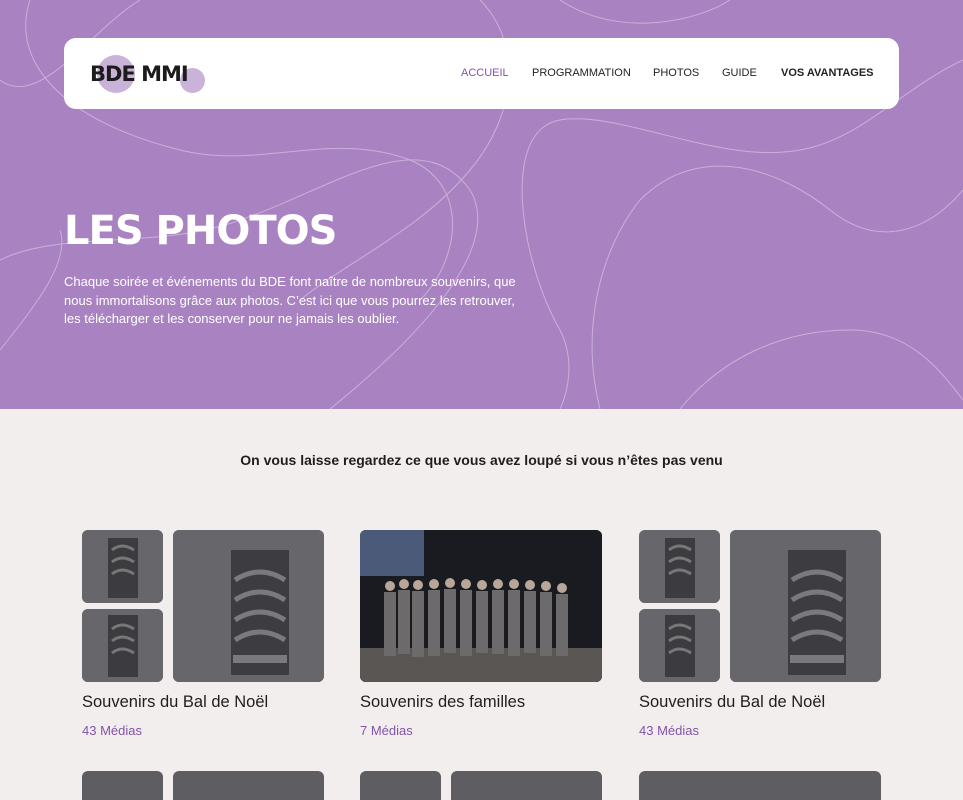 Image resolution: width=963 pixels, height=800 pixels. What do you see at coordinates (200, 231) in the screenshot?
I see `page-title: LES PHOTOS` at bounding box center [200, 231].